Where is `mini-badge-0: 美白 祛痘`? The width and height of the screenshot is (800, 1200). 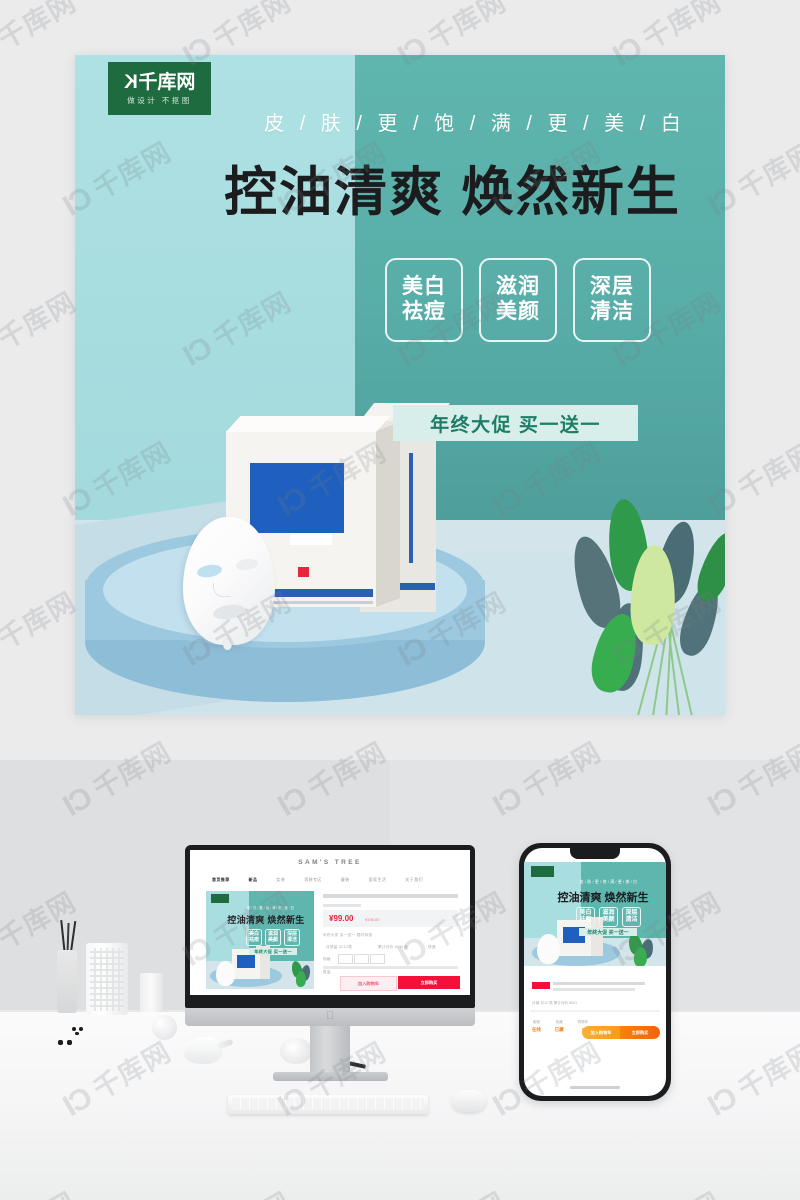 mini-badge-0: 美白 祛痘 is located at coordinates (254, 937).